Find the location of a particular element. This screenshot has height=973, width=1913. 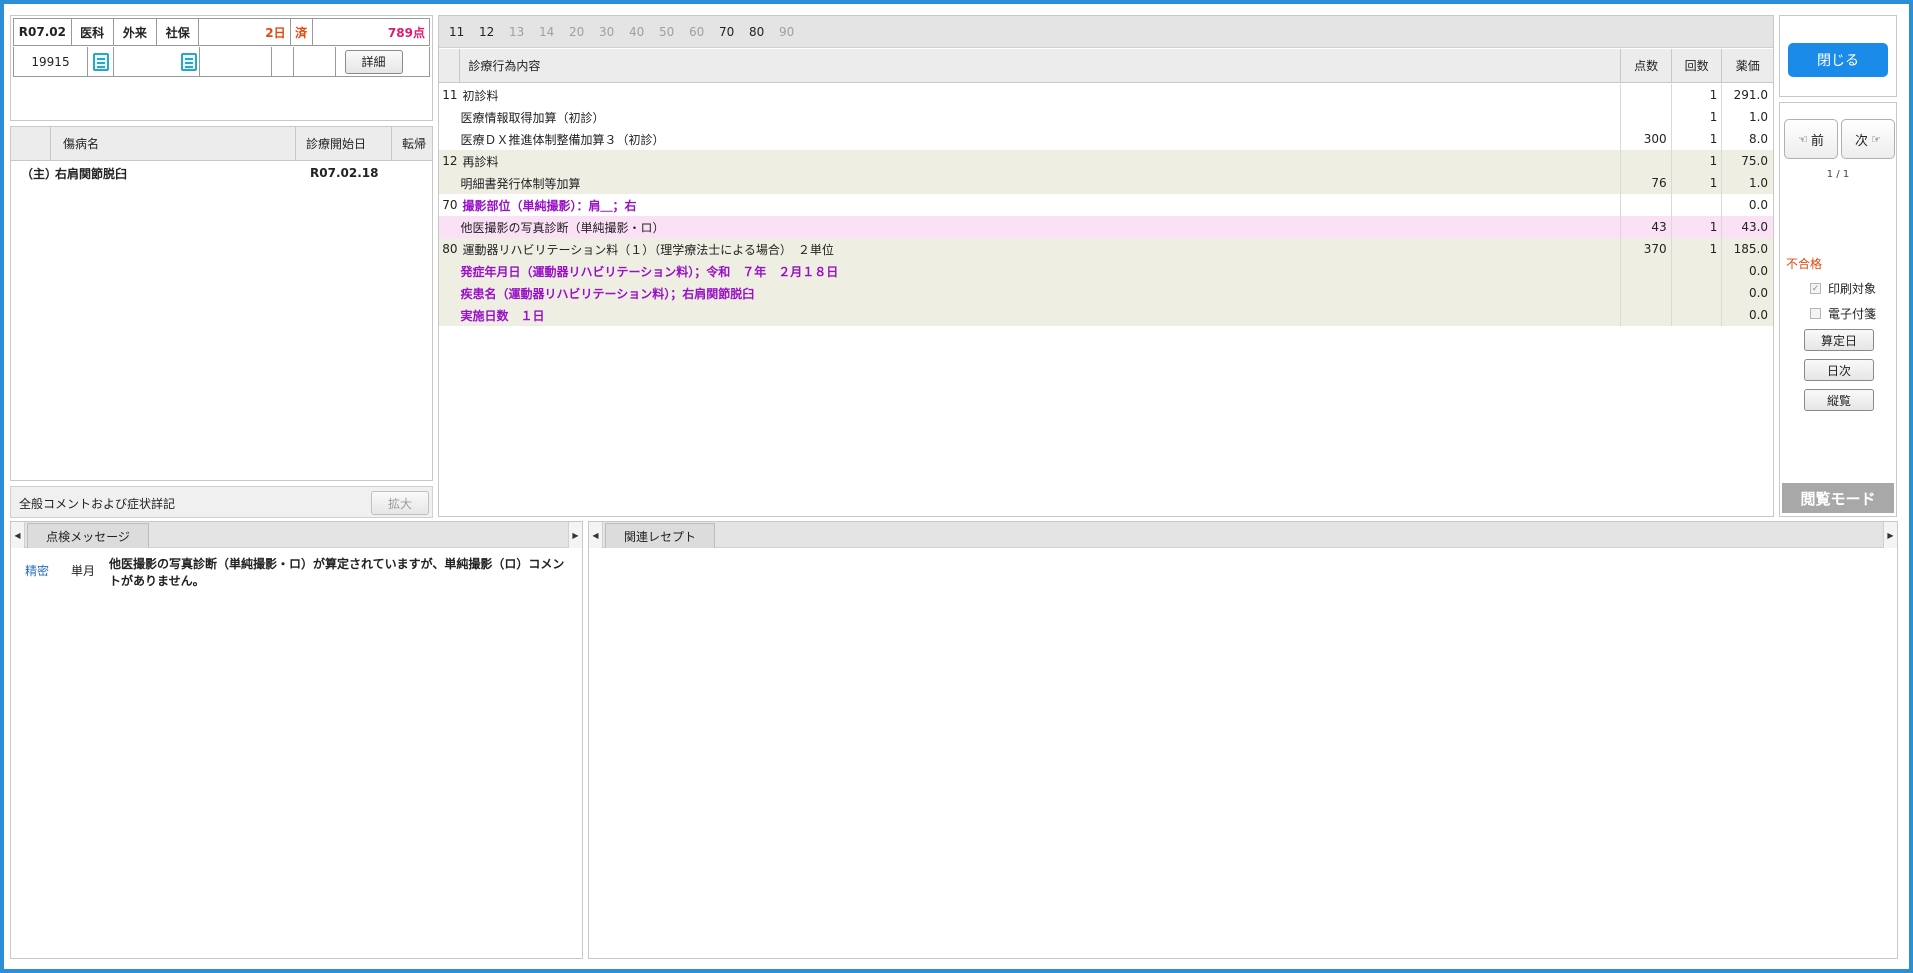

tab-category-90: 90 is located at coordinates (787, 31).